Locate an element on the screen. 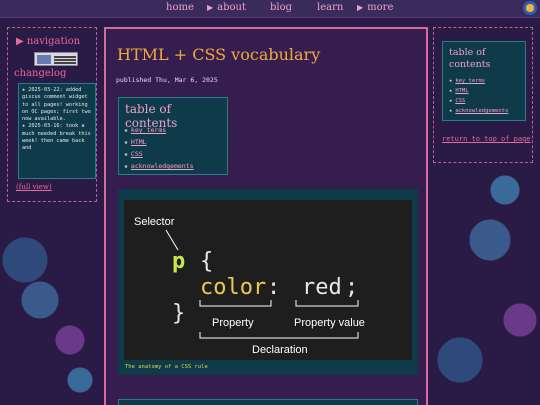  figure-caption: The anatomy of a CSS rule is located at coordinates (166, 367).